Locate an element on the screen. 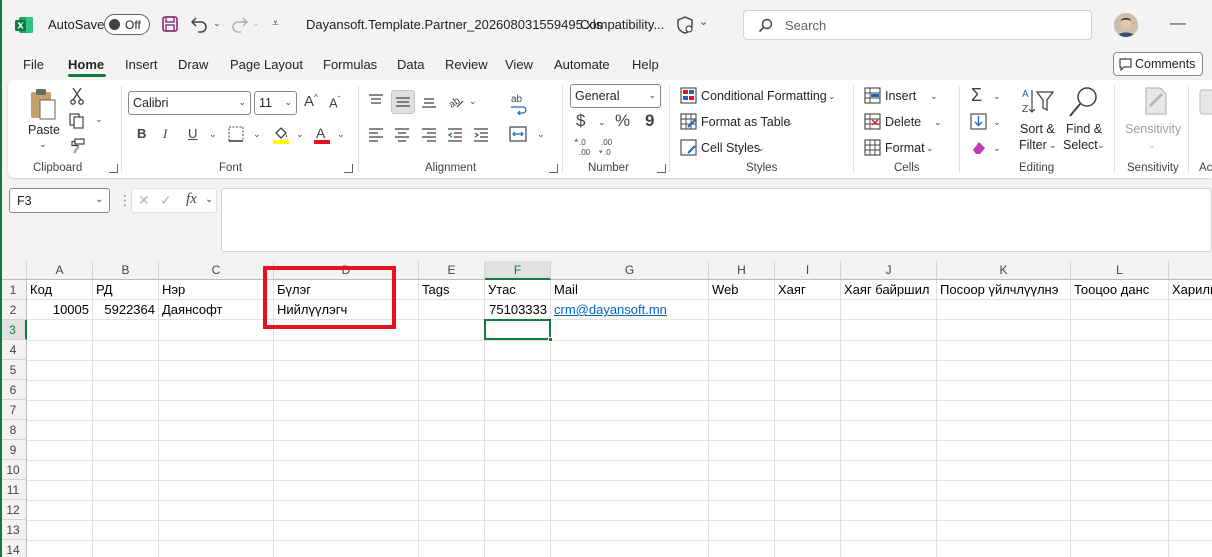 This screenshot has width=1212, height=557. cell-b2: 5922364 is located at coordinates (126, 310).